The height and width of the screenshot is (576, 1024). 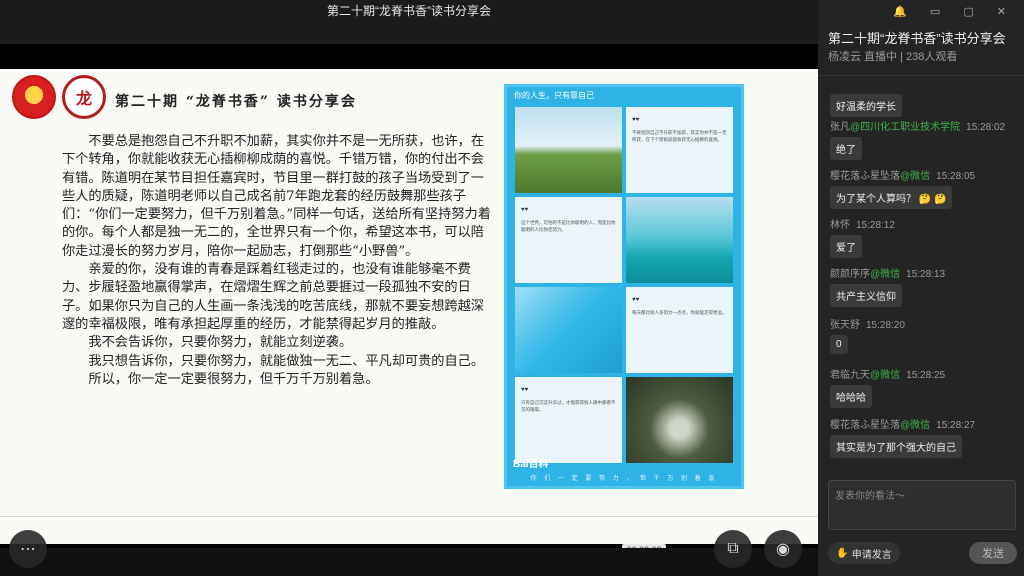 What do you see at coordinates (864, 553) in the screenshot?
I see `apply-speak-button: ✋ 申请发言` at bounding box center [864, 553].